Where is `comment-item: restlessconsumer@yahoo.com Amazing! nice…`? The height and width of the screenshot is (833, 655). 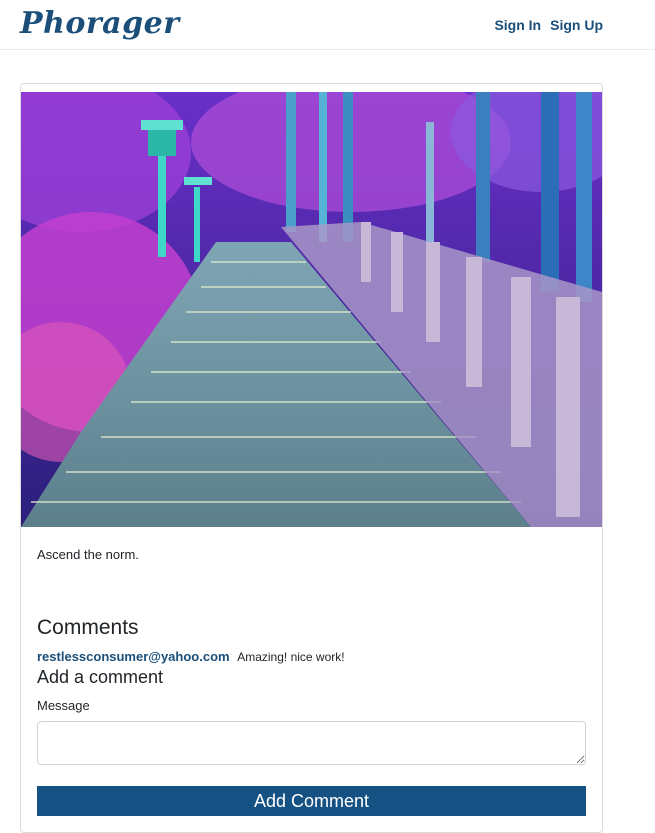 comment-item: restlessconsumer@yahoo.com Amazing! nice… is located at coordinates (191, 656).